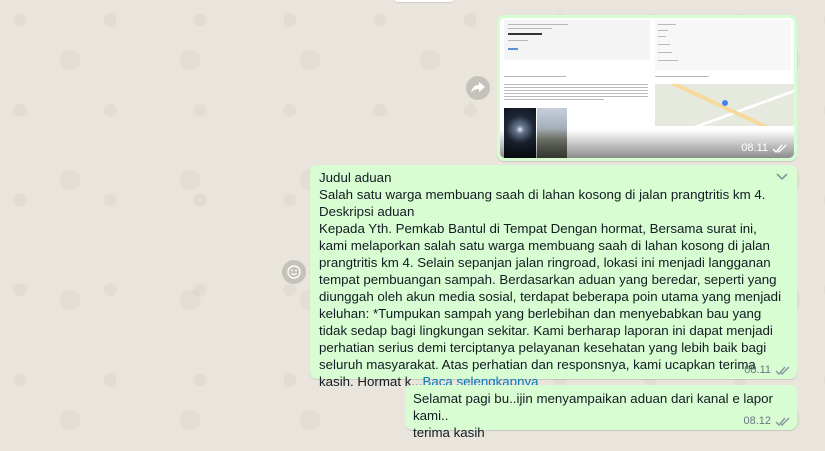 The width and height of the screenshot is (825, 451). I want to click on message-line-desc-label: Deskripsi aduan, so click(367, 211).